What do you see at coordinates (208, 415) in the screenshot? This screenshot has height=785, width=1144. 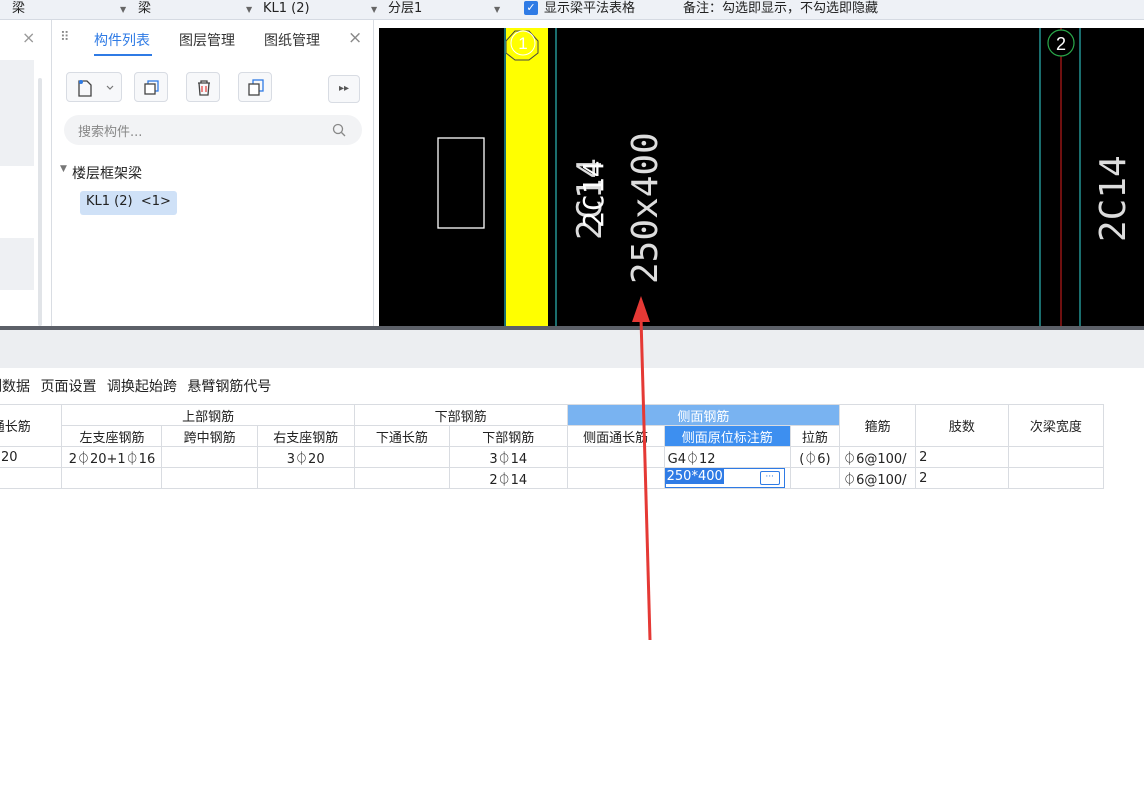 I see `header-upper: 上部钢筋` at bounding box center [208, 415].